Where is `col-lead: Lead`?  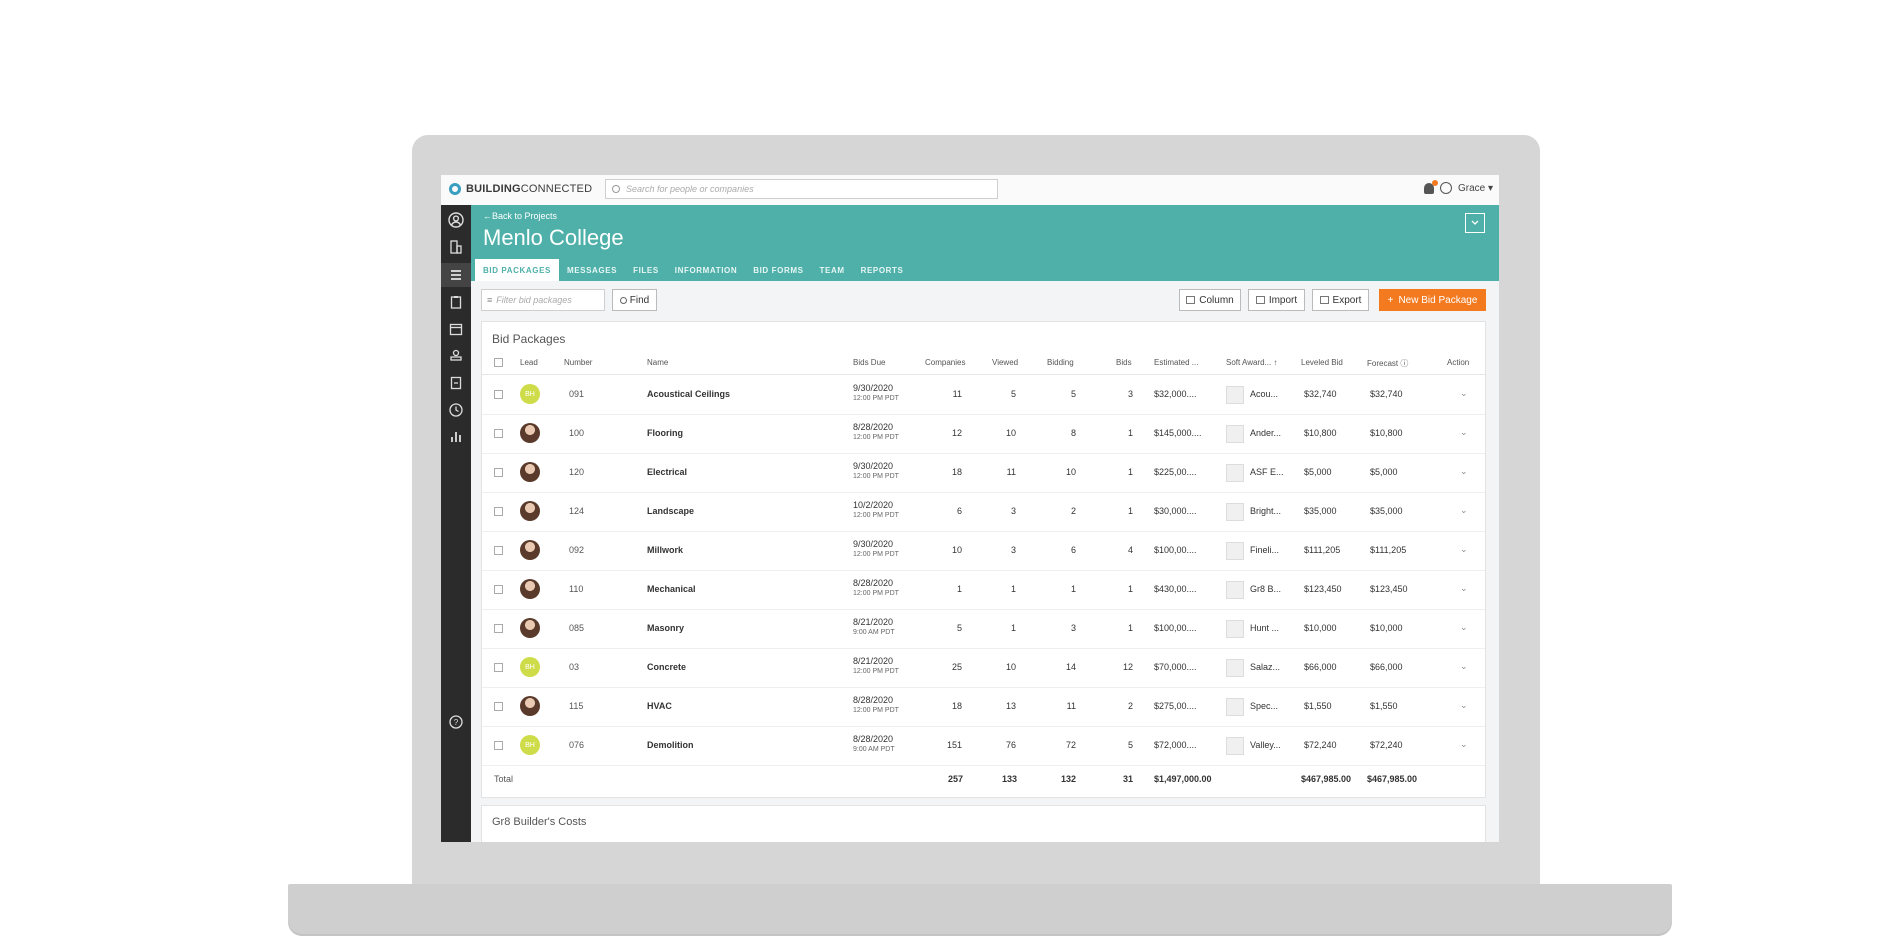
col-lead: Lead is located at coordinates (529, 362).